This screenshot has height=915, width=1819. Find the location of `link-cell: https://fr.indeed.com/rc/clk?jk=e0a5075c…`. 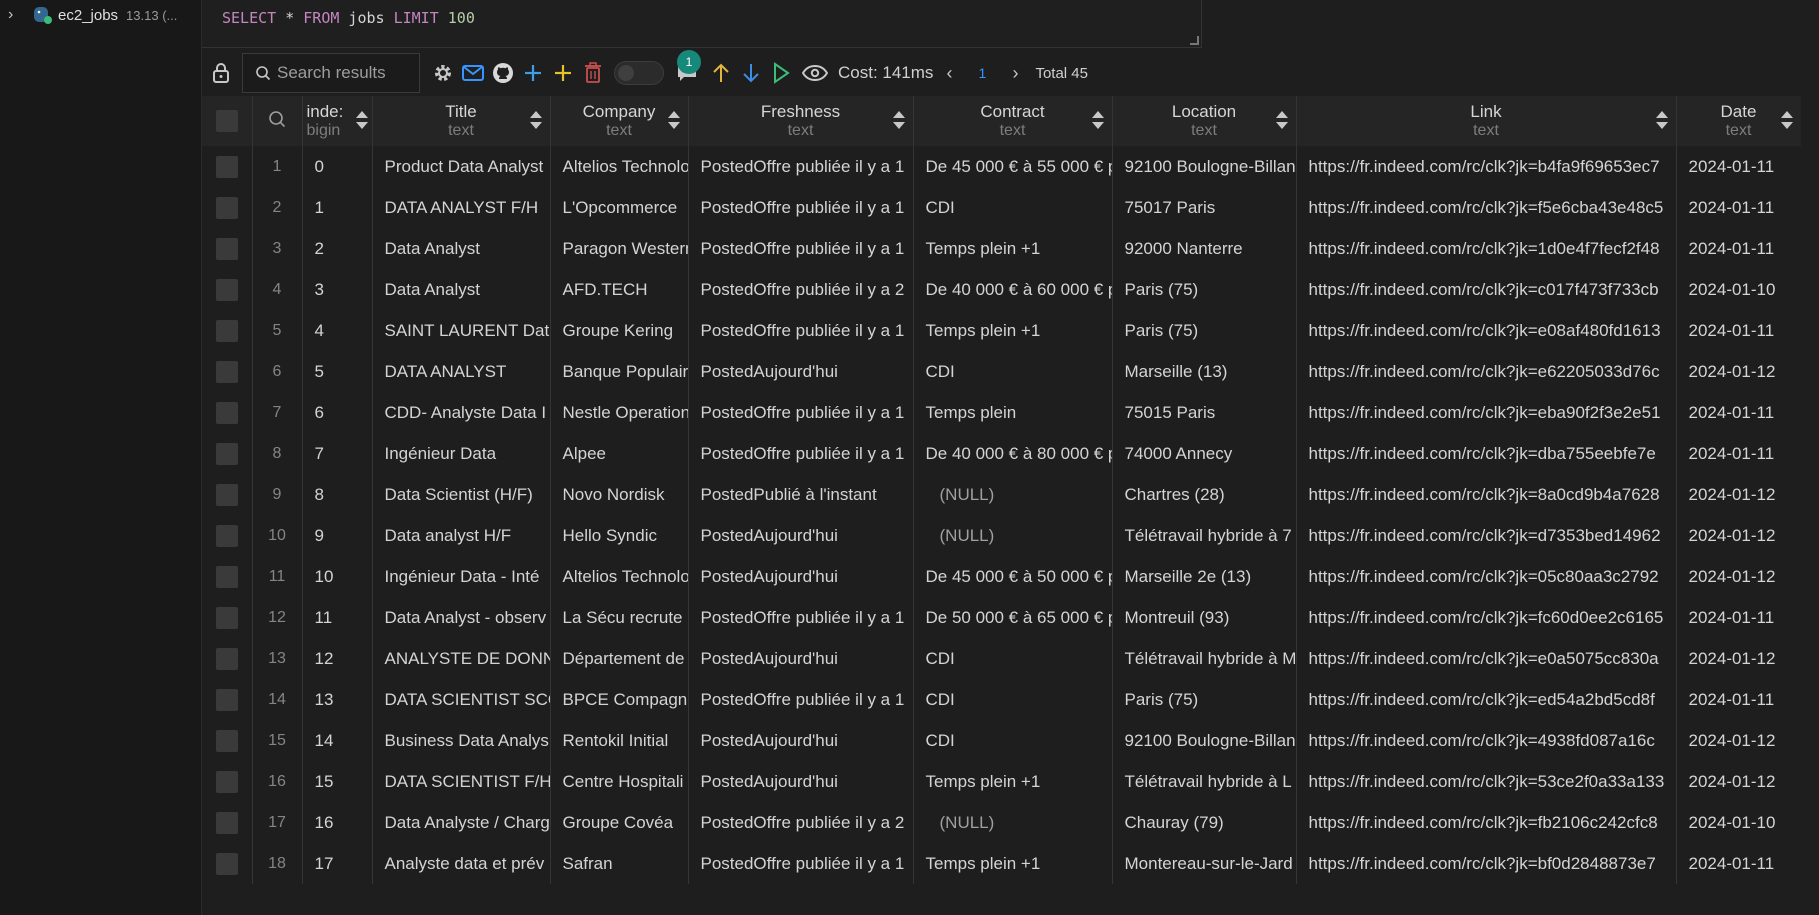

link-cell: https://fr.indeed.com/rc/clk?jk=e0a5075c… is located at coordinates (1486, 658).